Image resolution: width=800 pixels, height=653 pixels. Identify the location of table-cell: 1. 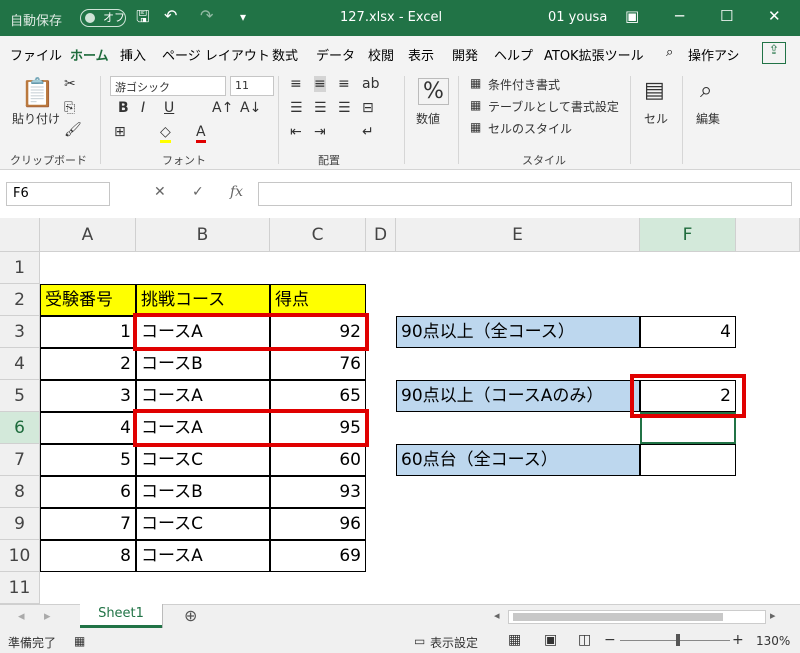
(88, 332).